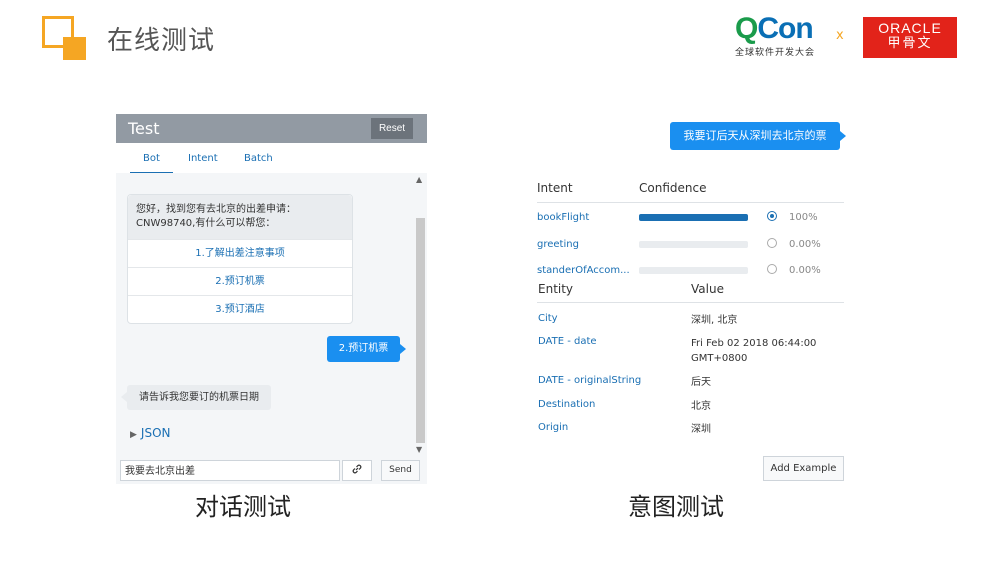 Image resolution: width=1000 pixels, height=563 pixels. What do you see at coordinates (161, 41) in the screenshot?
I see `page-title: 在线测试` at bounding box center [161, 41].